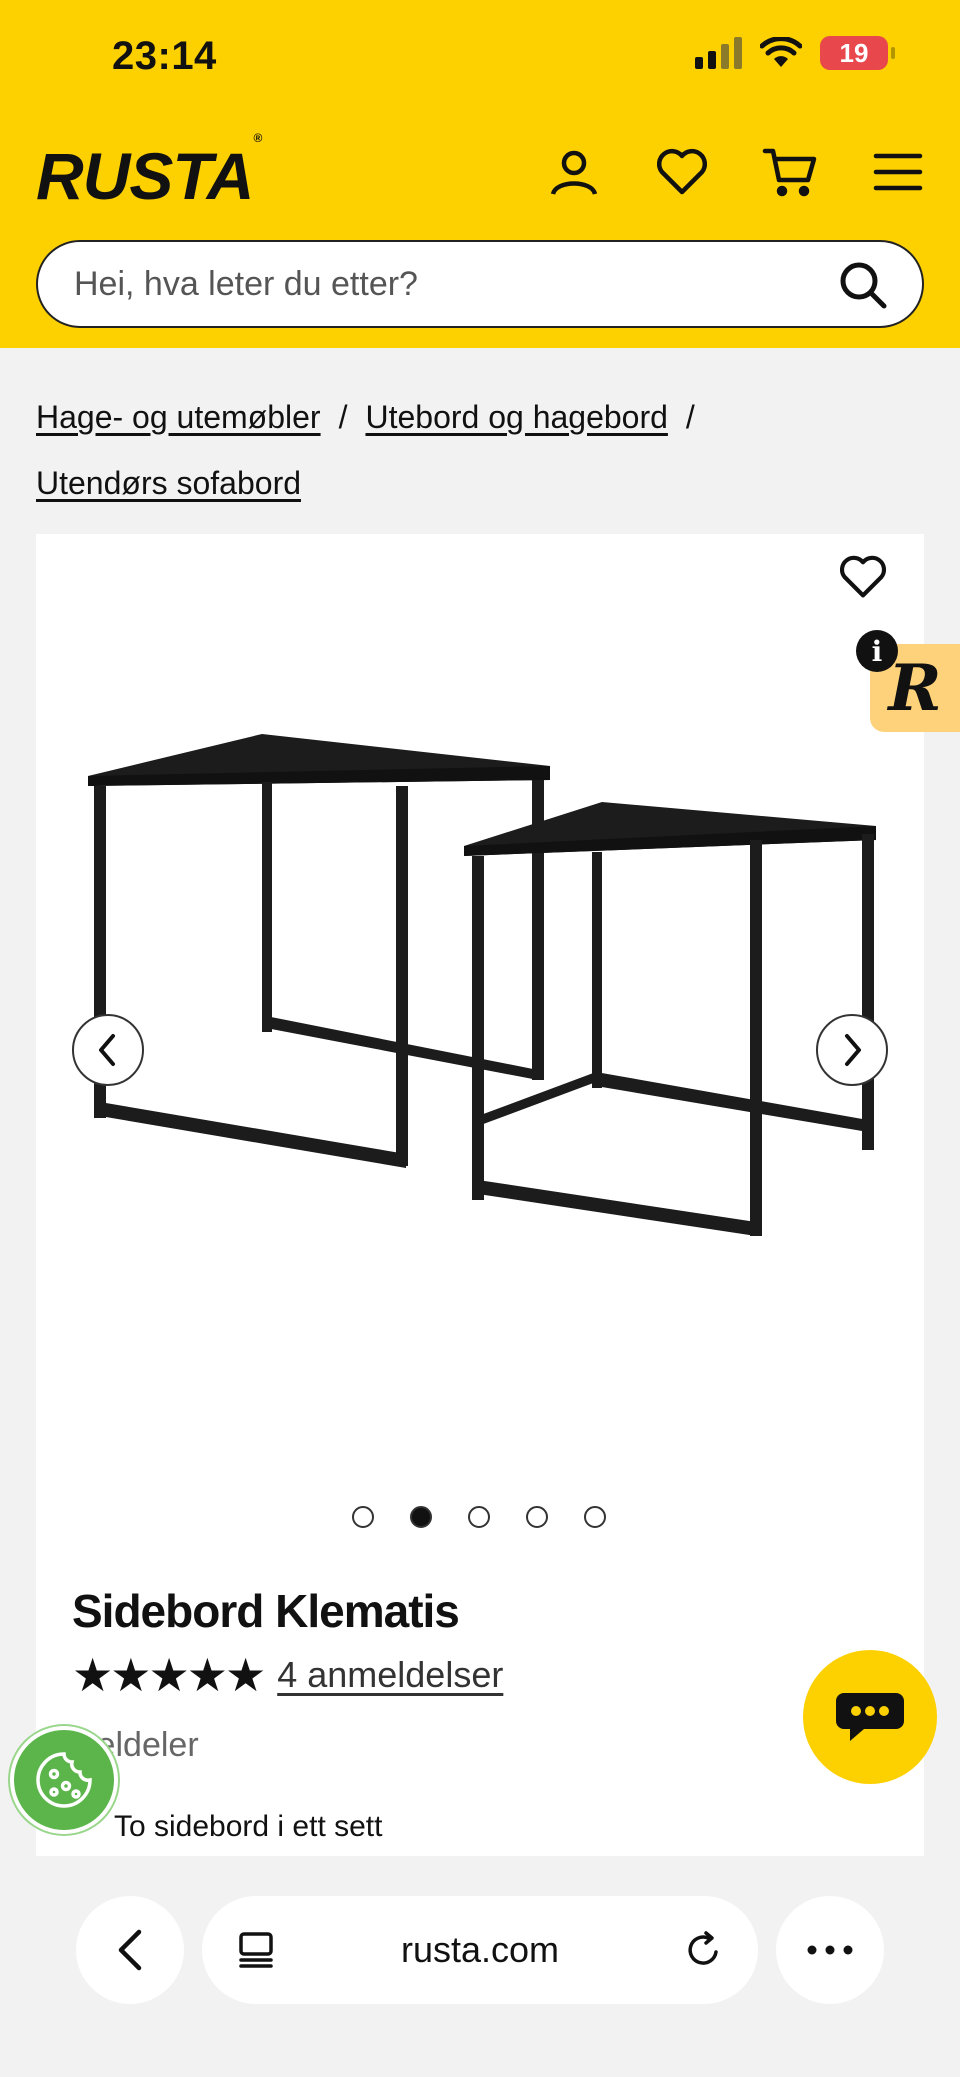 The image size is (960, 2077). I want to click on heart-icon, so click(682, 171).